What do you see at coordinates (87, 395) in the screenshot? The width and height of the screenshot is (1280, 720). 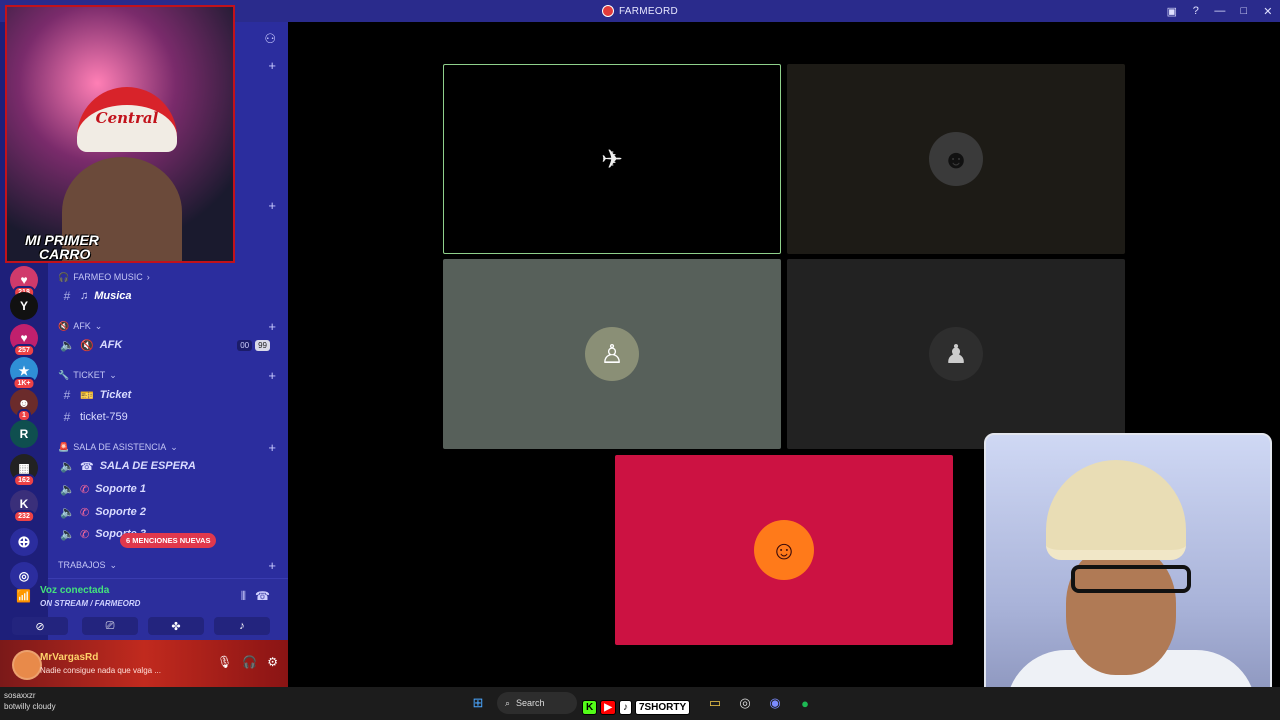 I see `ticket-icon: 🎫` at bounding box center [87, 395].